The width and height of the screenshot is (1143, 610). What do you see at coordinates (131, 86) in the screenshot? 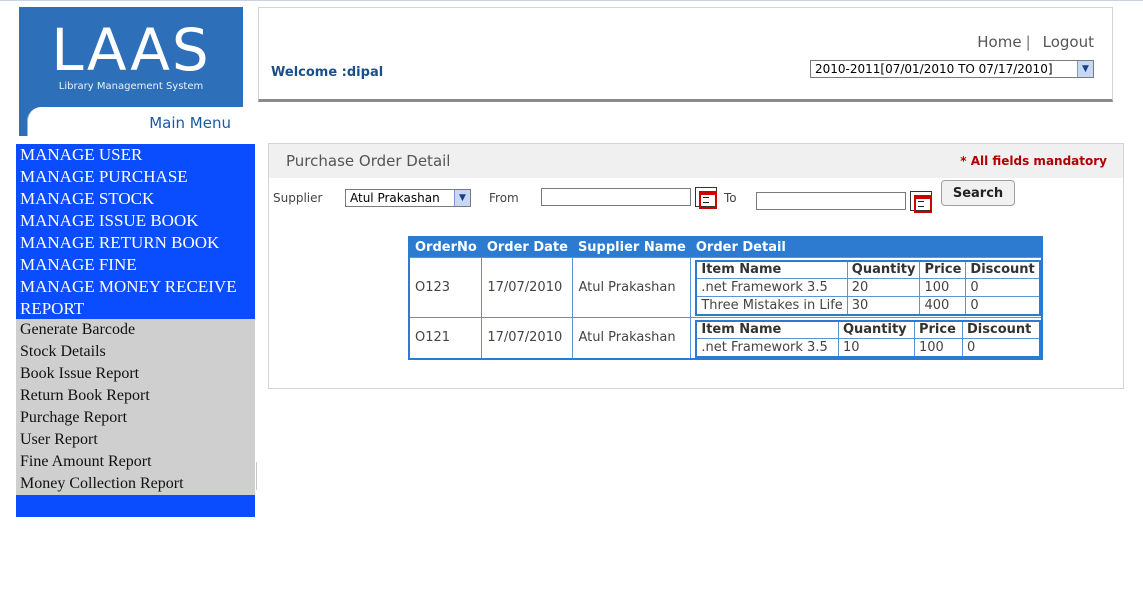
I see `logo-subtitle: Library Management System` at bounding box center [131, 86].